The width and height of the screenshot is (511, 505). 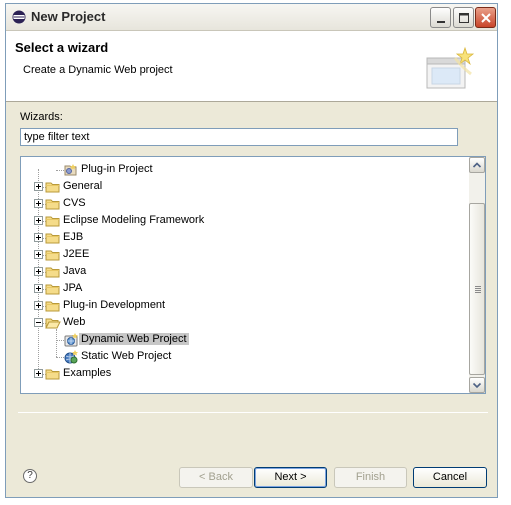 I want to click on tree-scrollbar, so click(x=477, y=275).